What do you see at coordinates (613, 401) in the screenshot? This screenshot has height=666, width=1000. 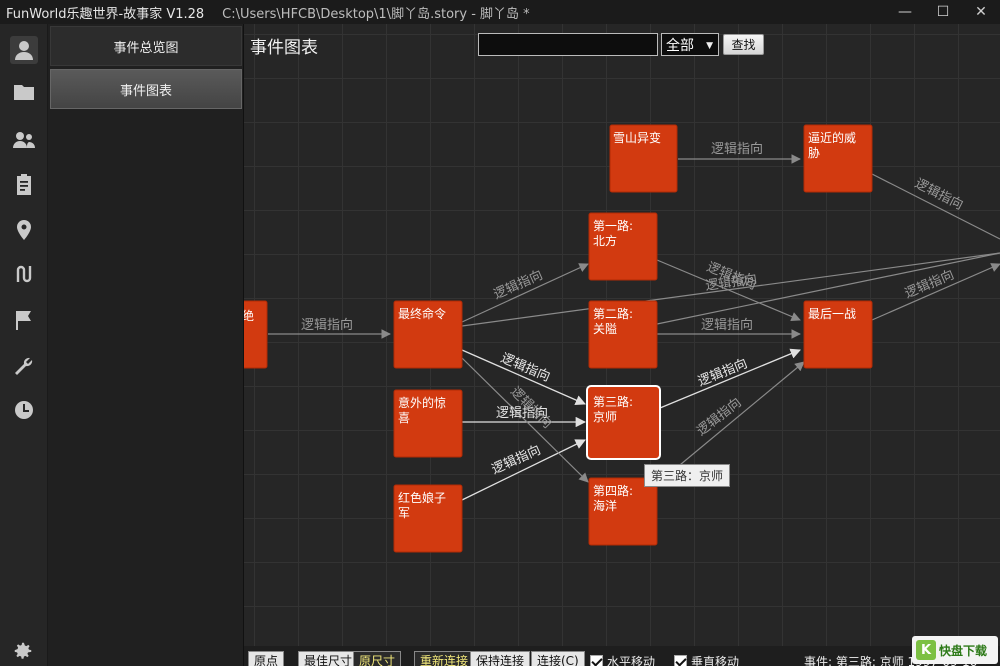 I see `node-label: 第三路:` at bounding box center [613, 401].